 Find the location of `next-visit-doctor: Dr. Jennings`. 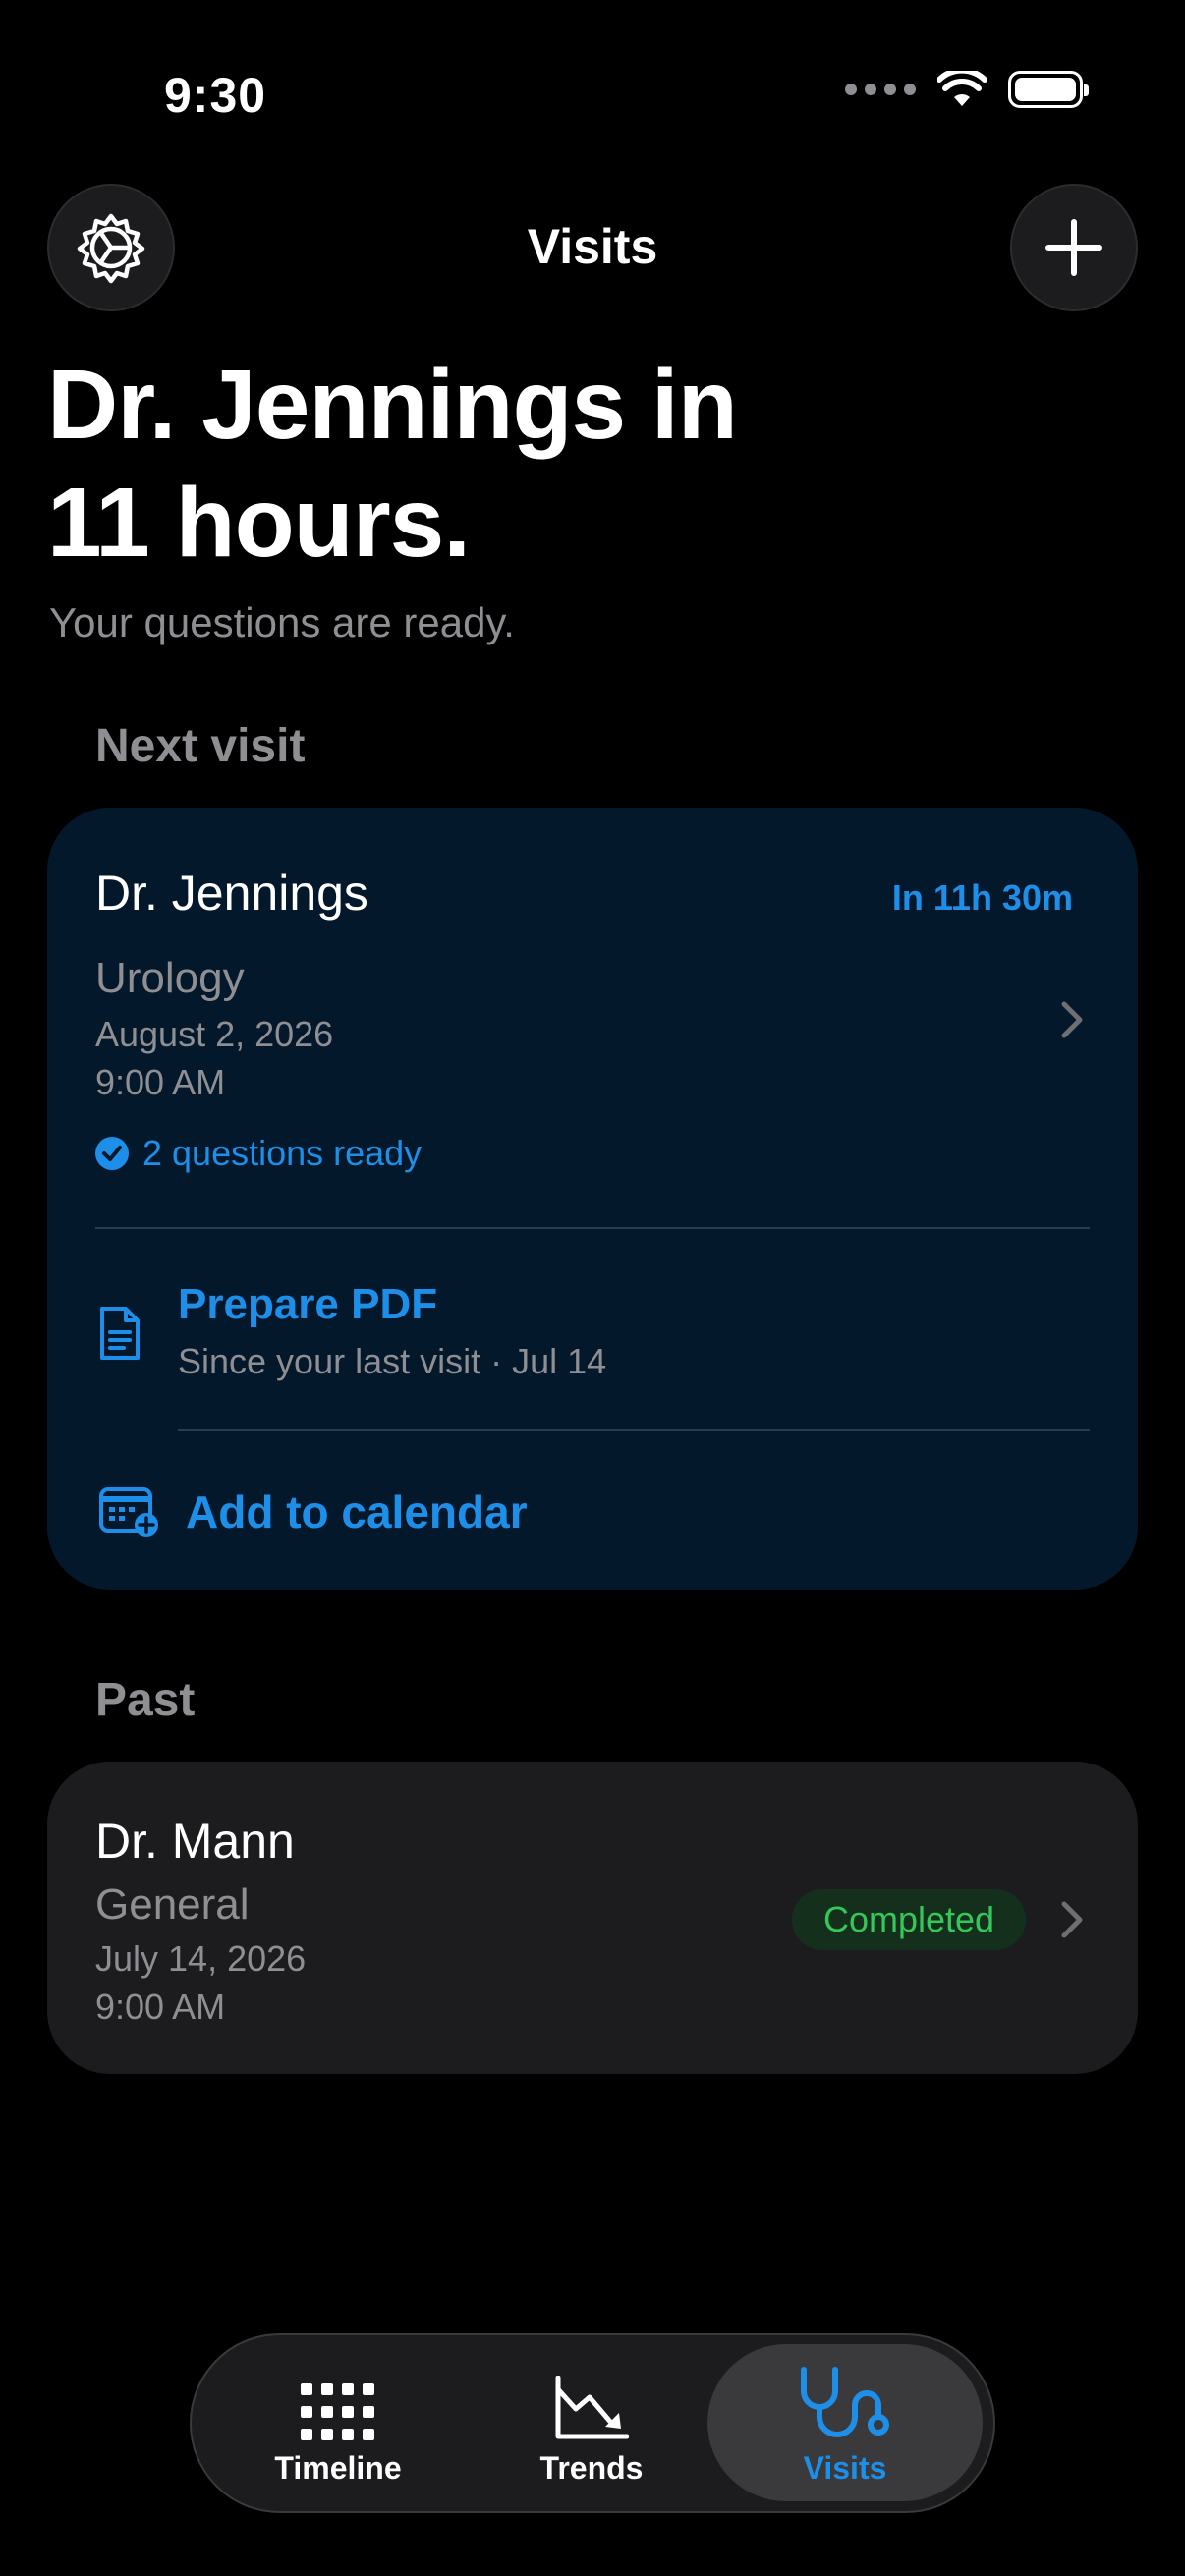

next-visit-doctor: Dr. Jennings is located at coordinates (232, 893).